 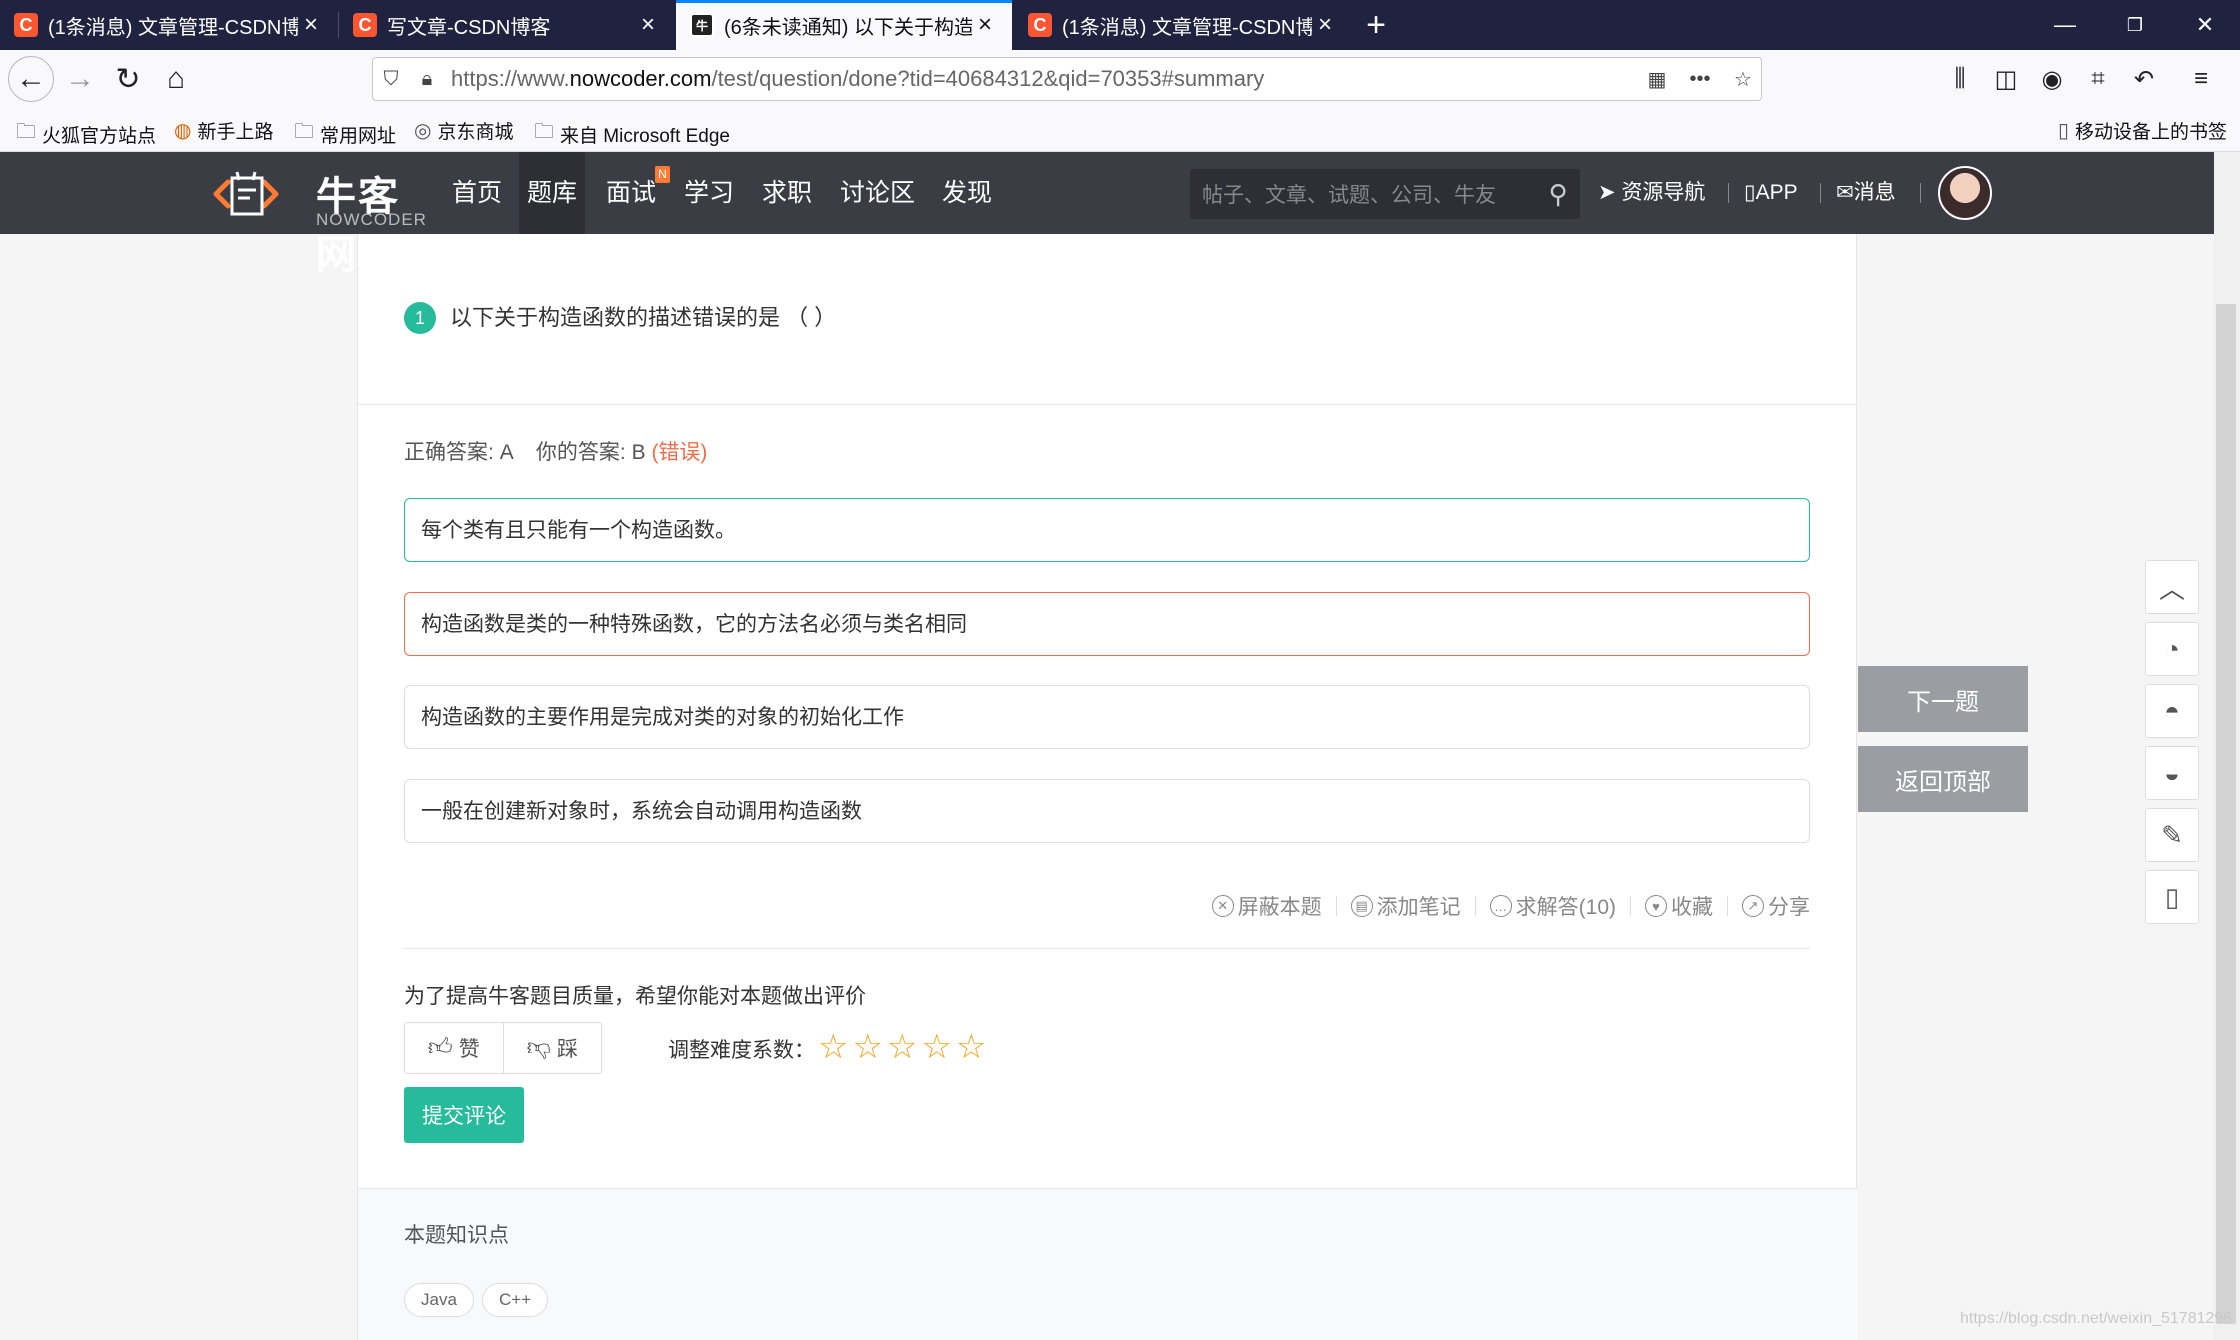 I want to click on option-a: 每个类有且只能有一个构造函数。, so click(x=1107, y=530).